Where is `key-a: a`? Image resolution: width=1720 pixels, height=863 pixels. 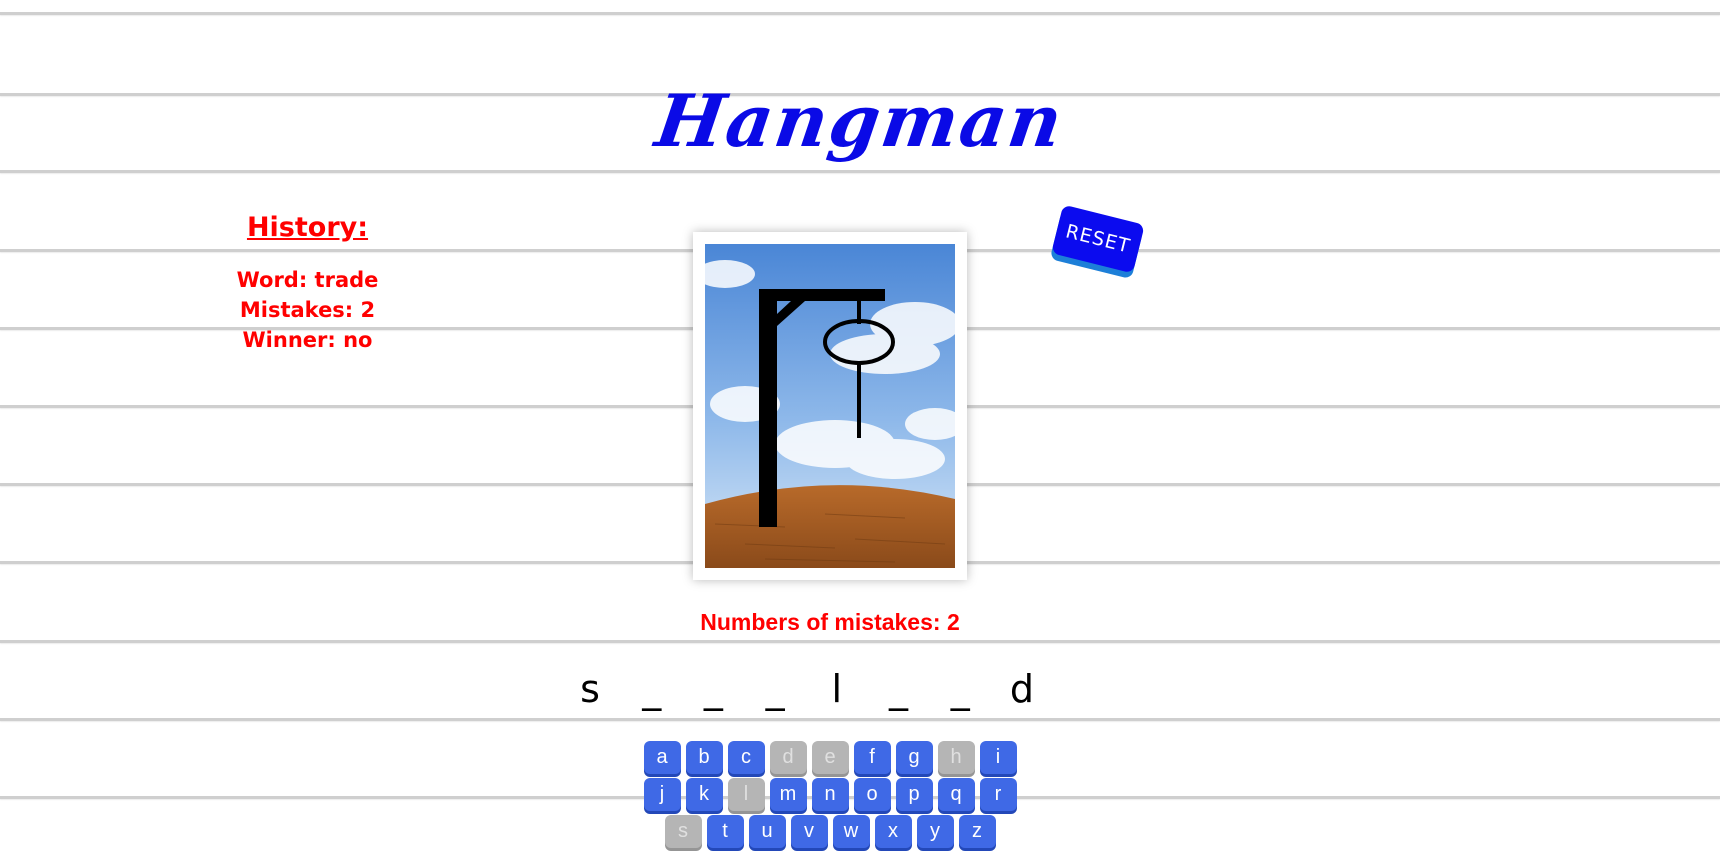
key-a: a is located at coordinates (662, 757).